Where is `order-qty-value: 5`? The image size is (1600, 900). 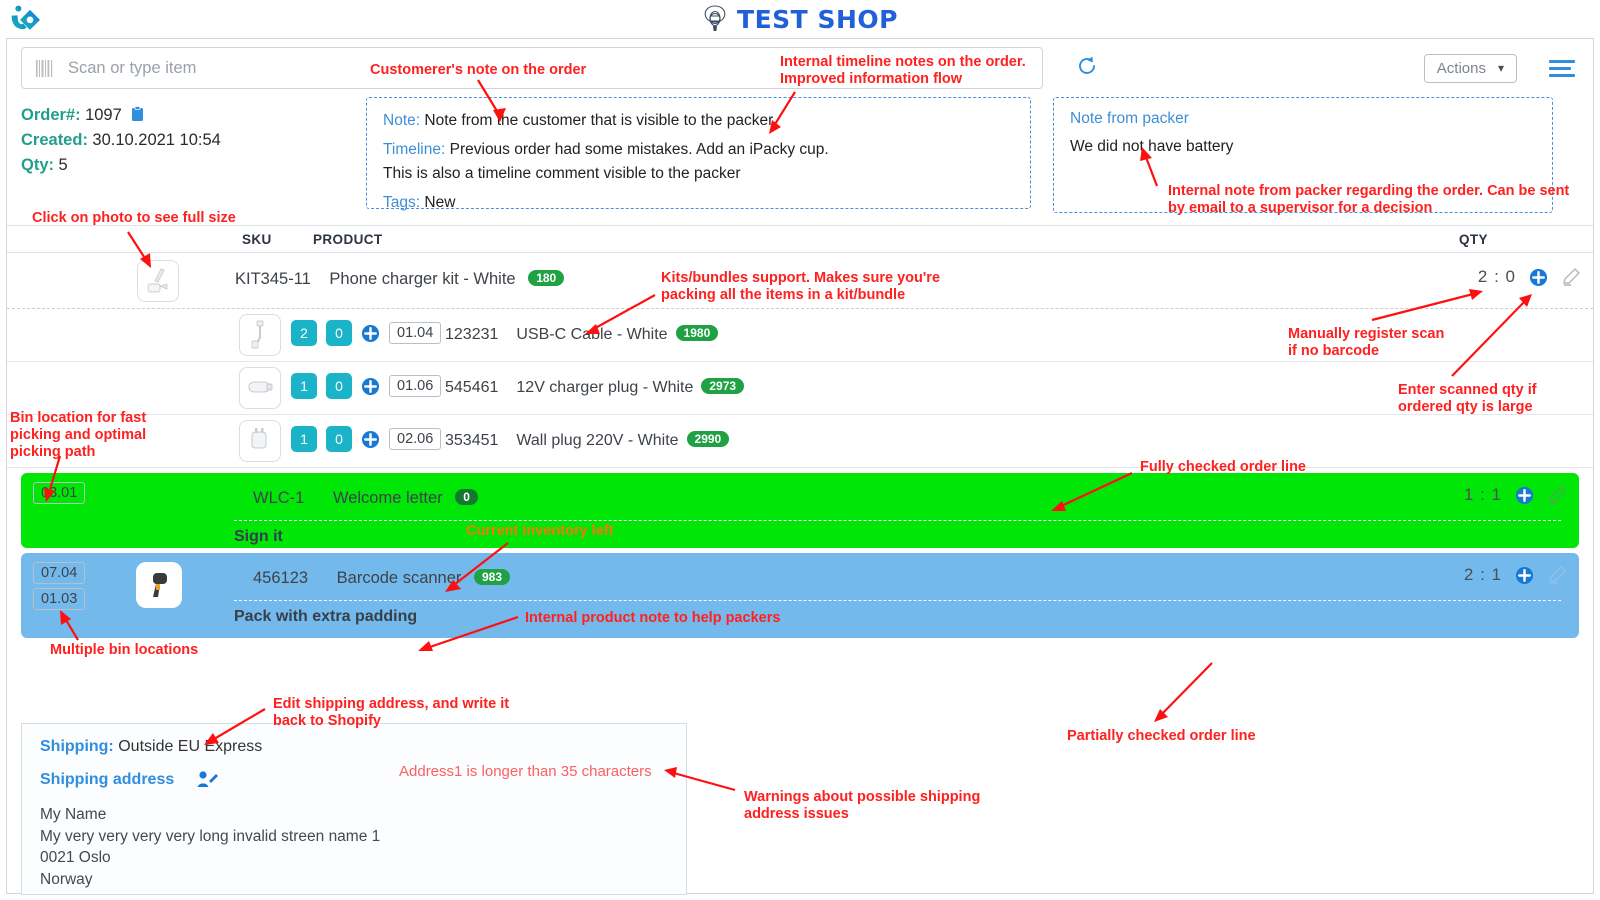
order-qty-value: 5 is located at coordinates (63, 165).